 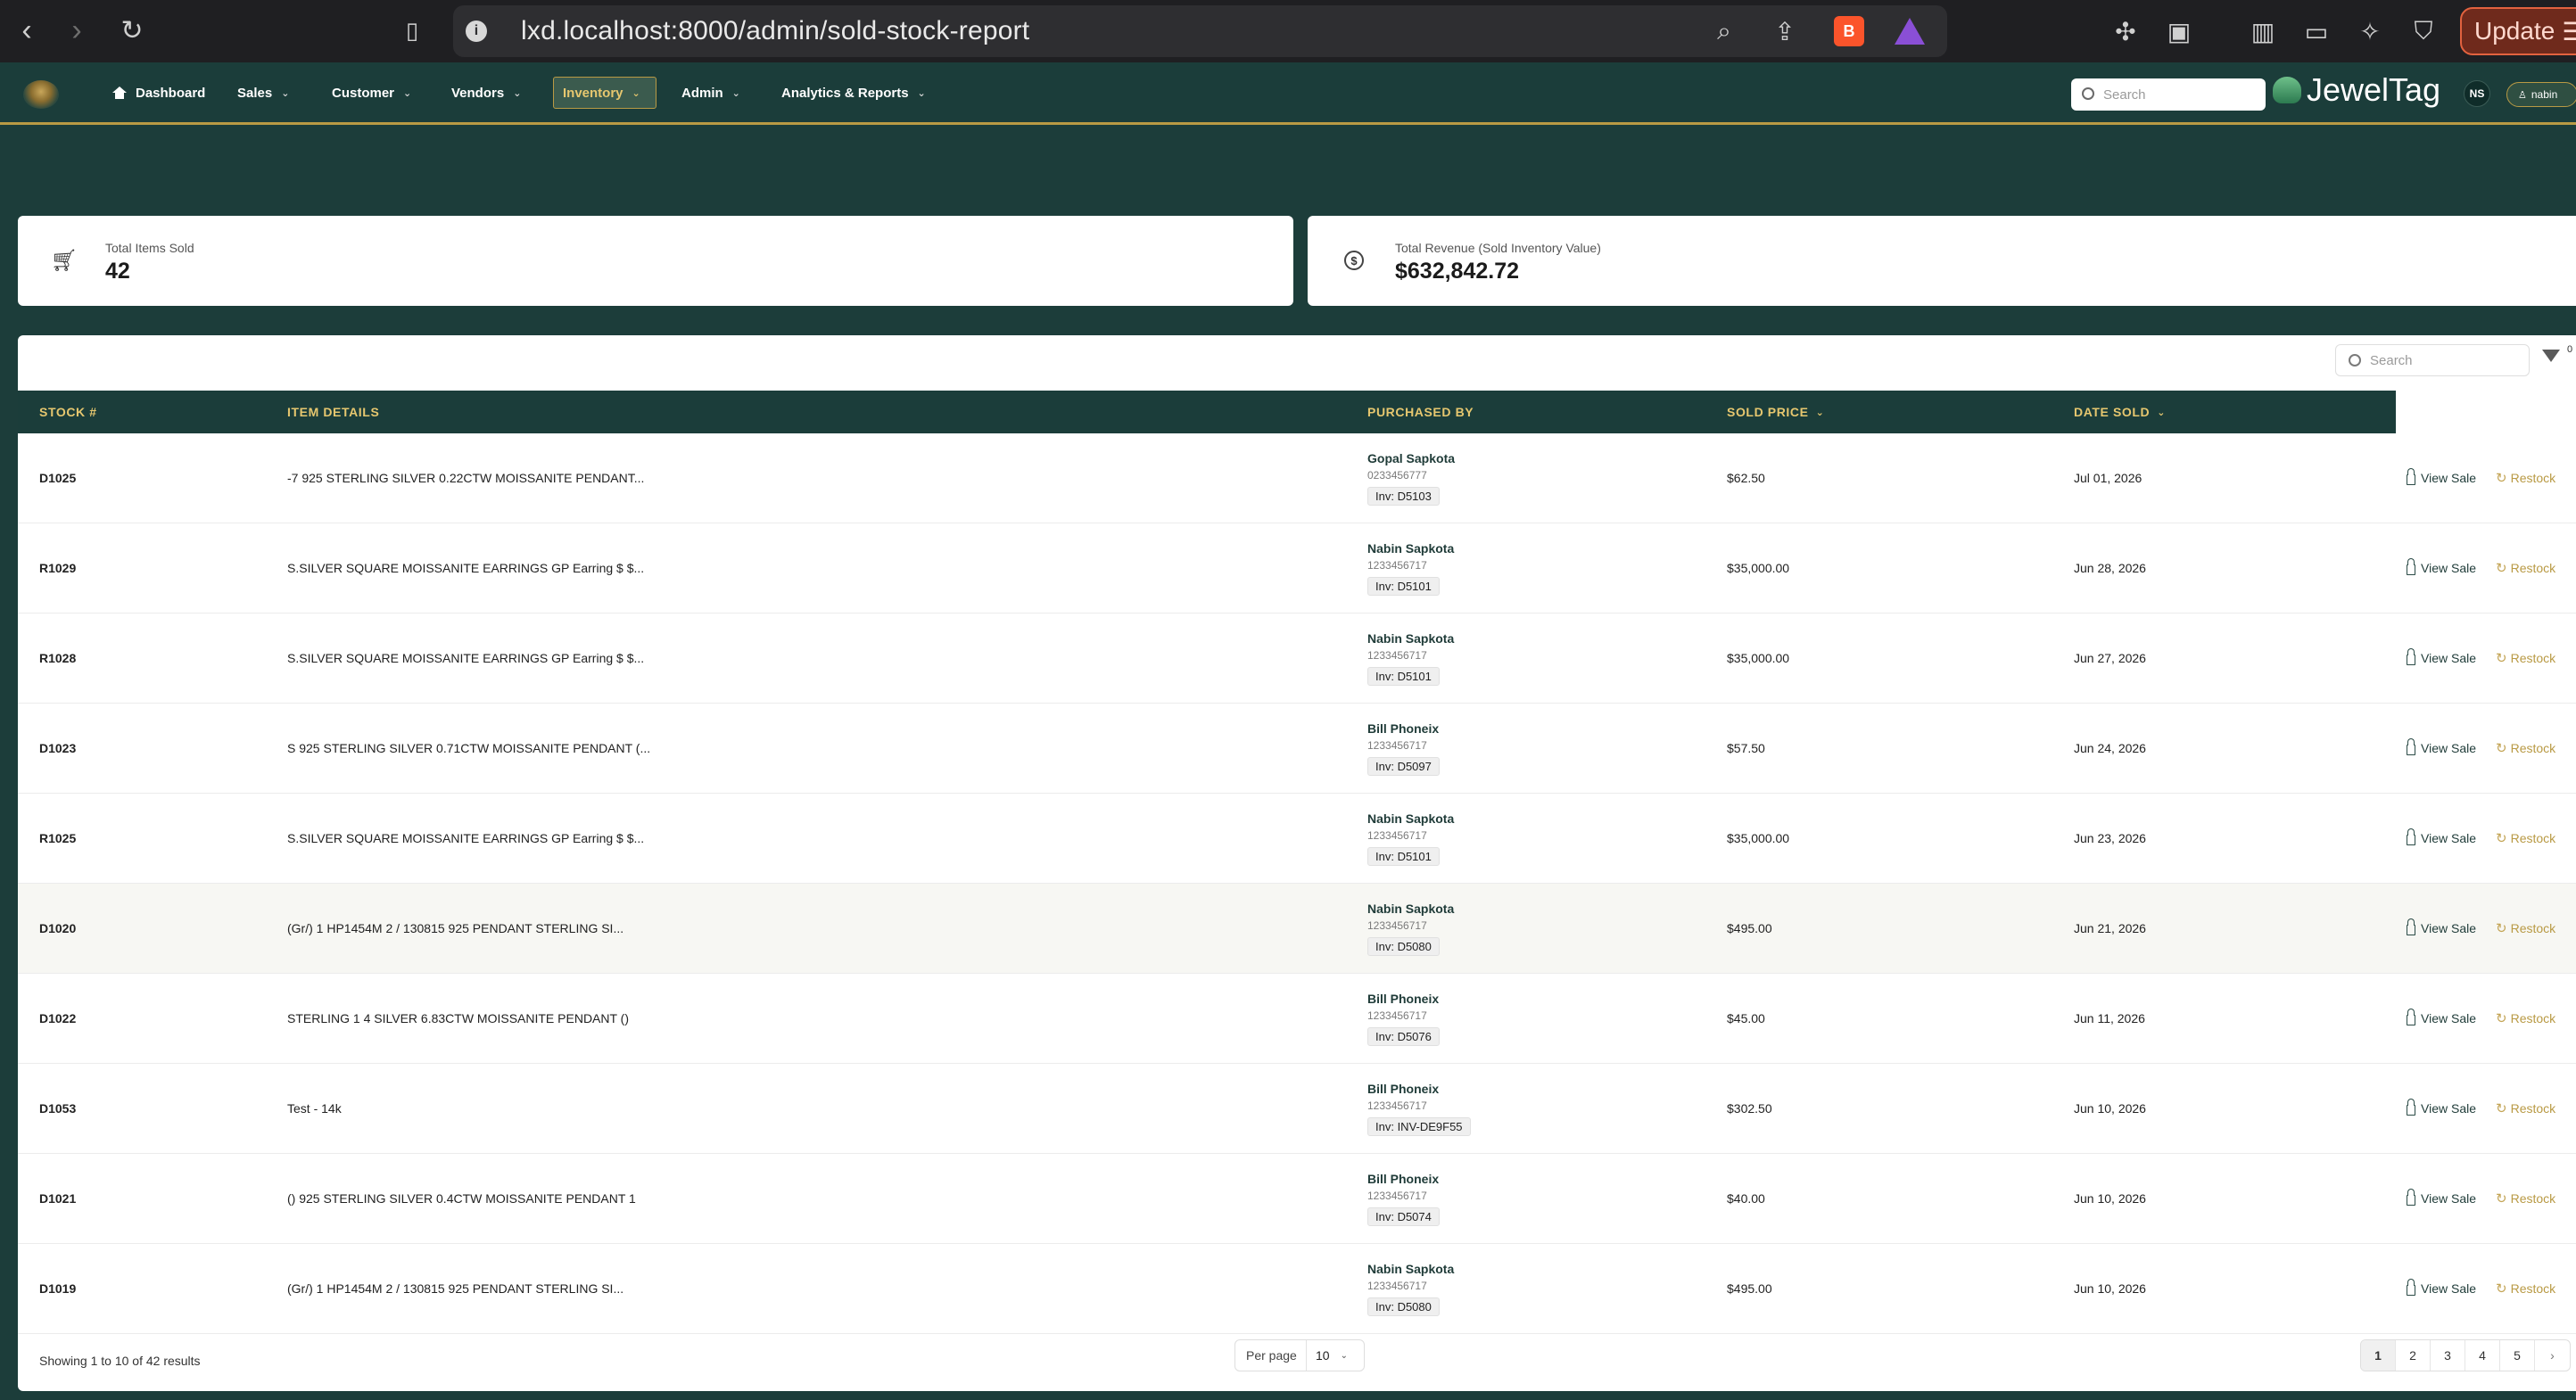 What do you see at coordinates (2553, 1355) in the screenshot?
I see `next-page-button: ›` at bounding box center [2553, 1355].